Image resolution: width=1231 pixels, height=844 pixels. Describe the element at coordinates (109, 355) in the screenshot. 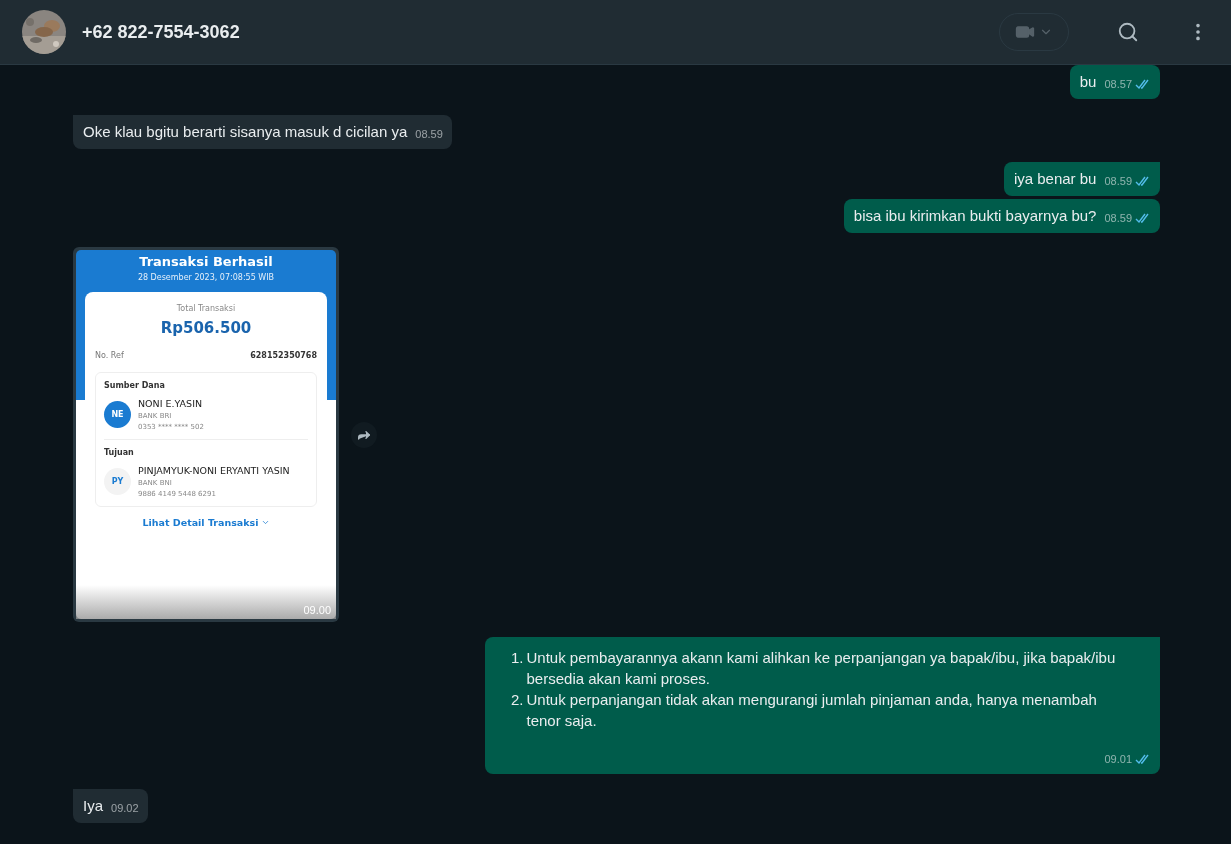

I see `ref-label: No. Ref` at that location.